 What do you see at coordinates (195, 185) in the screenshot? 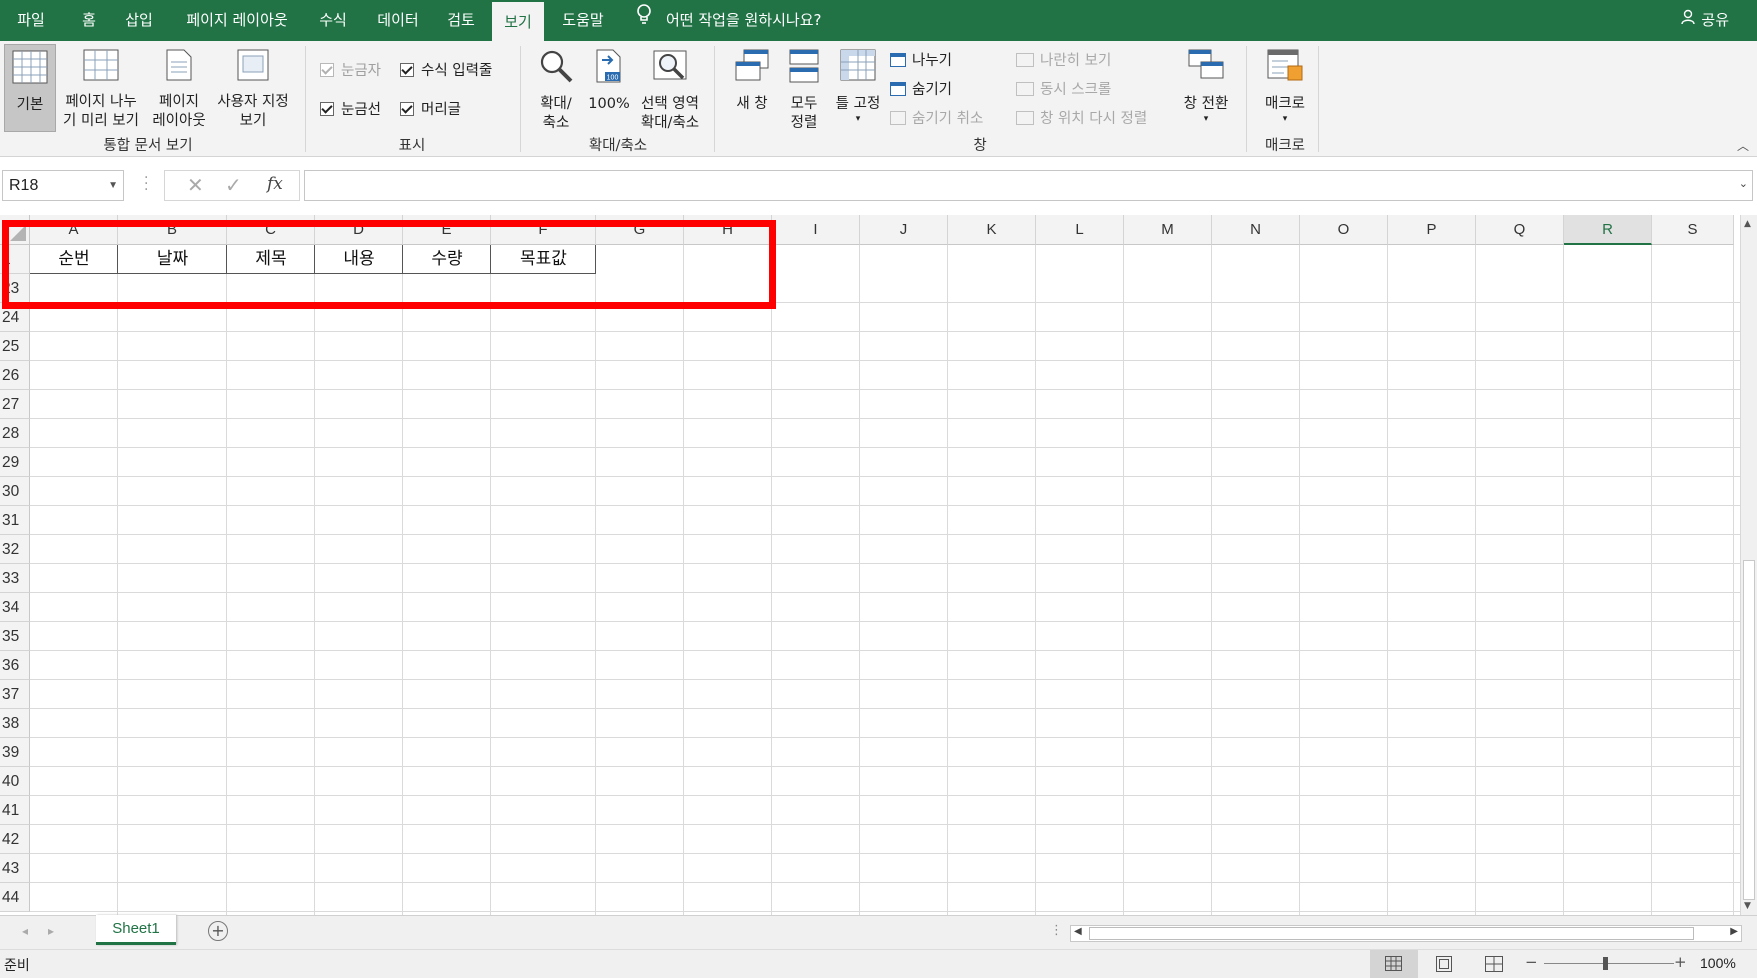
I see `cancel-icon: ✕` at bounding box center [195, 185].